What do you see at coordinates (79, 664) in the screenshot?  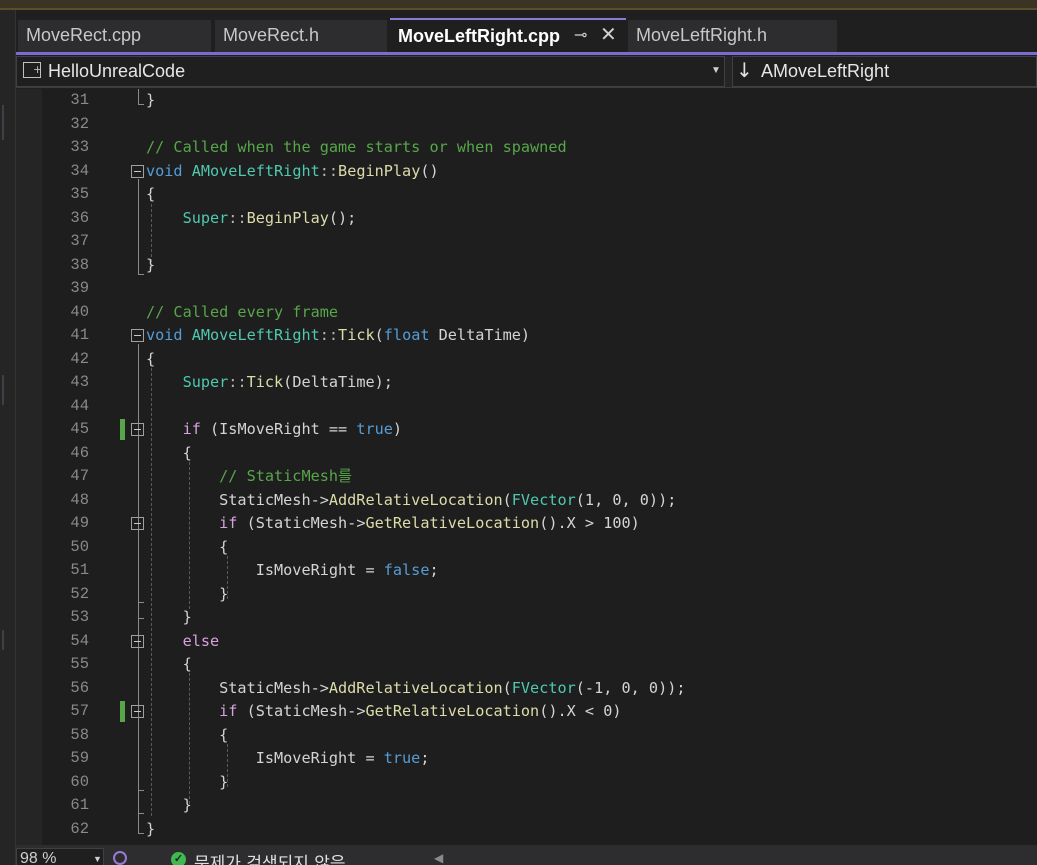 I see `line-number: 55` at bounding box center [79, 664].